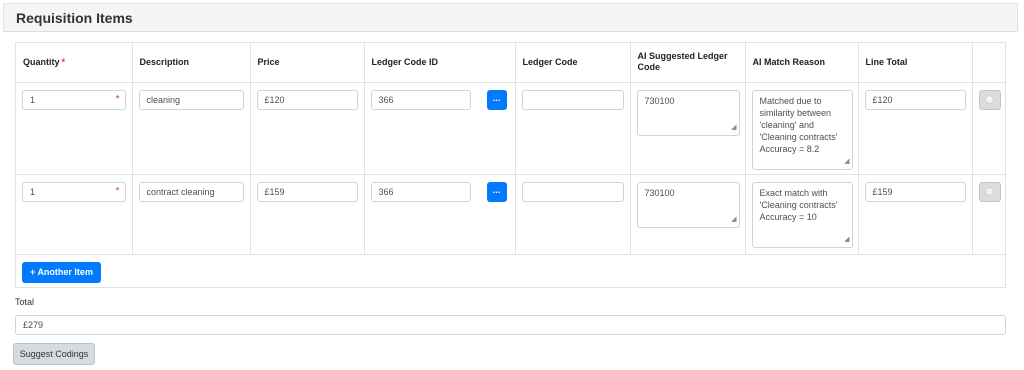 This screenshot has width=1024, height=370. Describe the element at coordinates (307, 63) in the screenshot. I see `header-price: Price` at that location.